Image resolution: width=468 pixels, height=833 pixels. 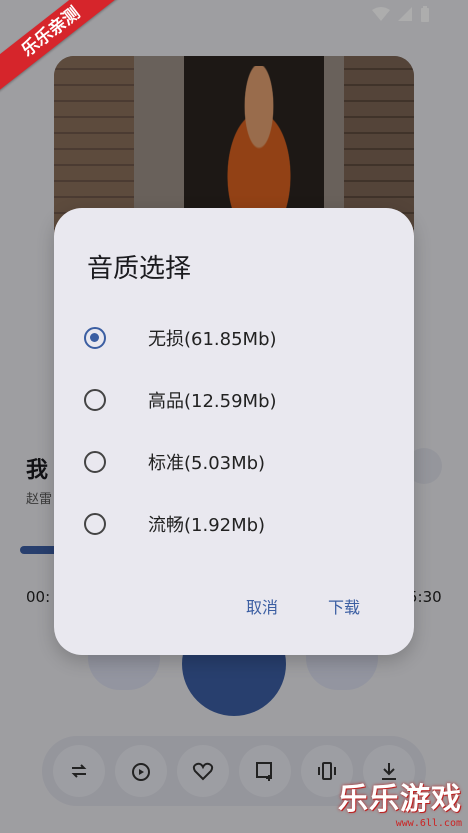 I want to click on option-smooth: 流畅(1.92Mb), so click(x=234, y=524).